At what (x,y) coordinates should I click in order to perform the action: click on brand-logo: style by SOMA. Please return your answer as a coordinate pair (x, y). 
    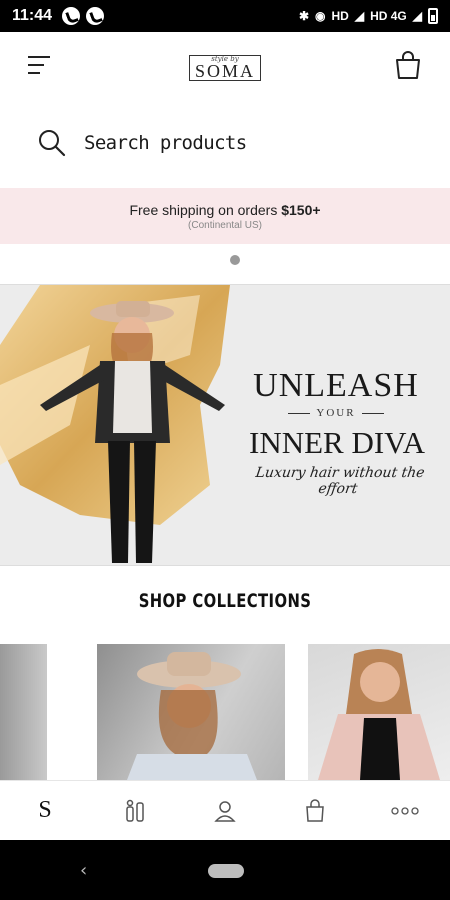
    Looking at the image, I should click on (224, 68).